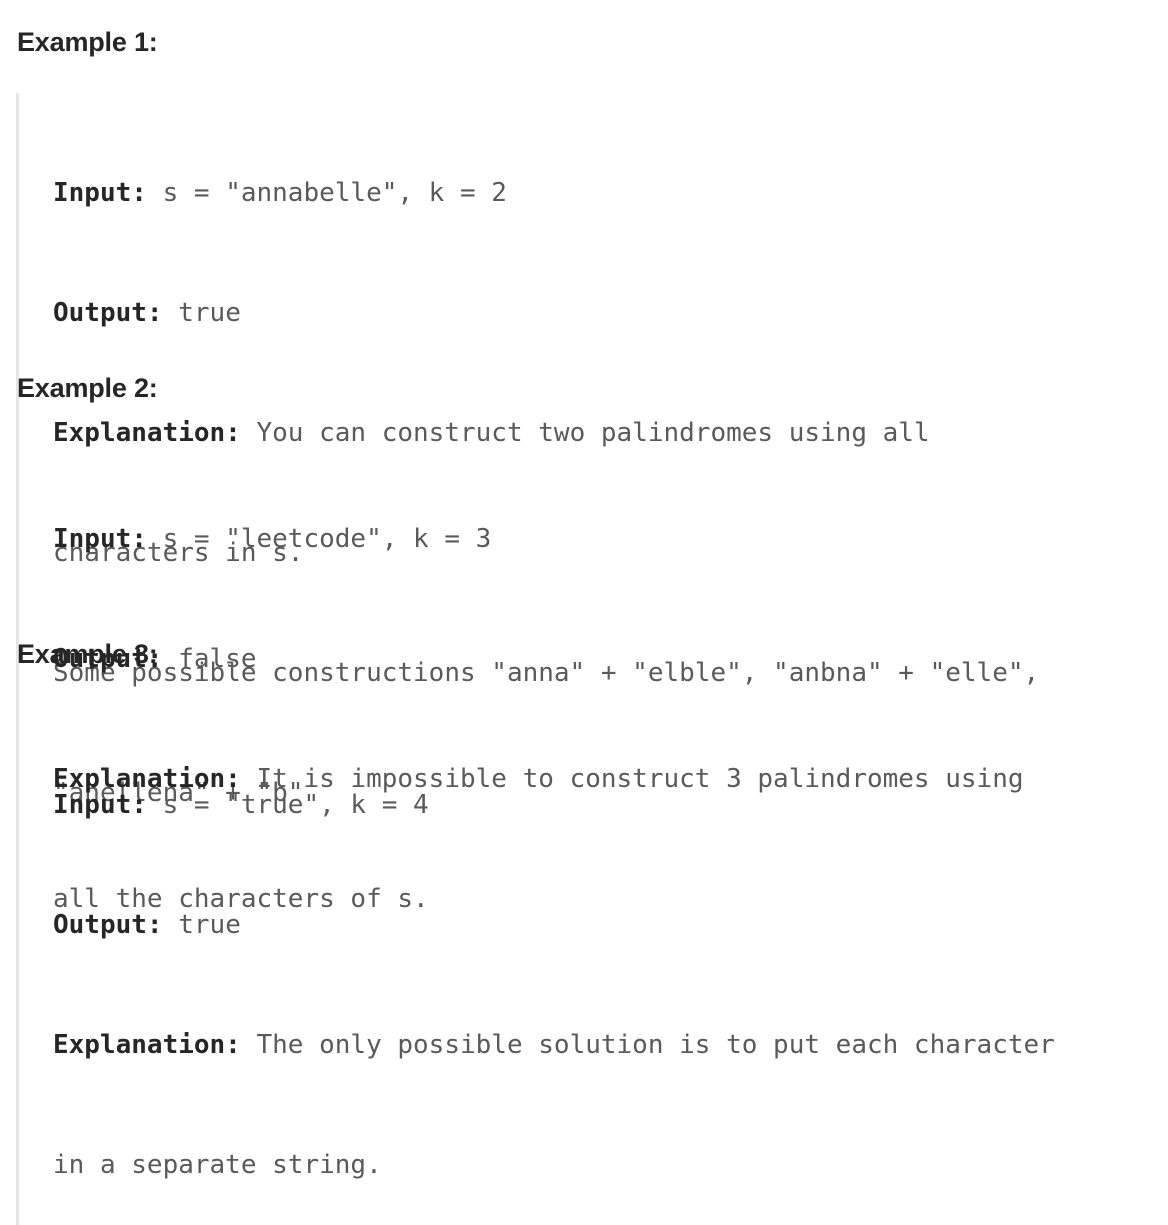 Image resolution: width=1168 pixels, height=1225 pixels. Describe the element at coordinates (604, 805) in the screenshot. I see `input-line: Input: s = "true", k = 4` at that location.